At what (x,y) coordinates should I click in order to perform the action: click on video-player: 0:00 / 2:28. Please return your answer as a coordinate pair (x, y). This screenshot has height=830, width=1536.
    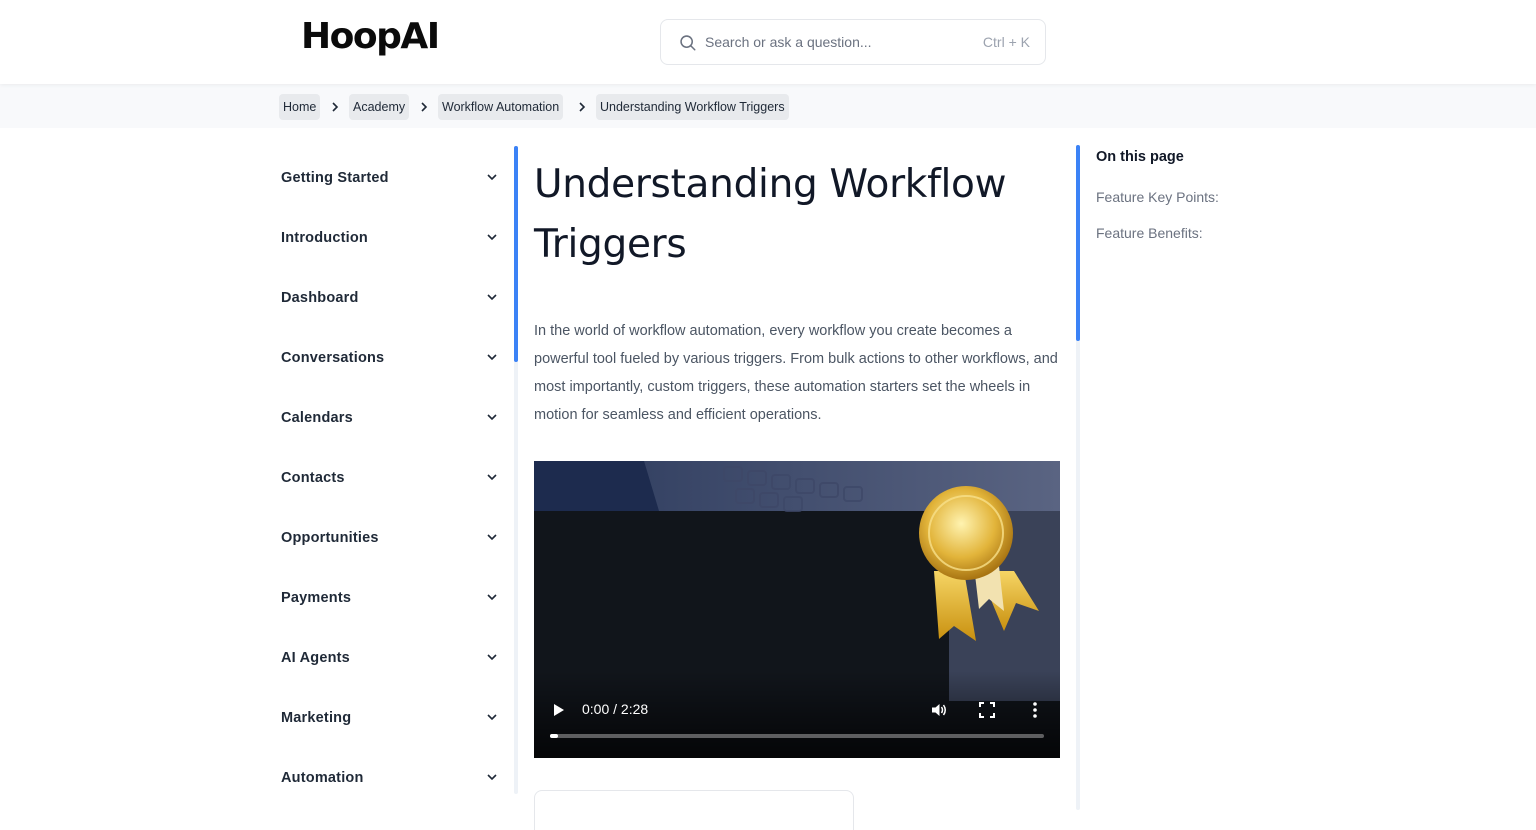
    Looking at the image, I should click on (797, 609).